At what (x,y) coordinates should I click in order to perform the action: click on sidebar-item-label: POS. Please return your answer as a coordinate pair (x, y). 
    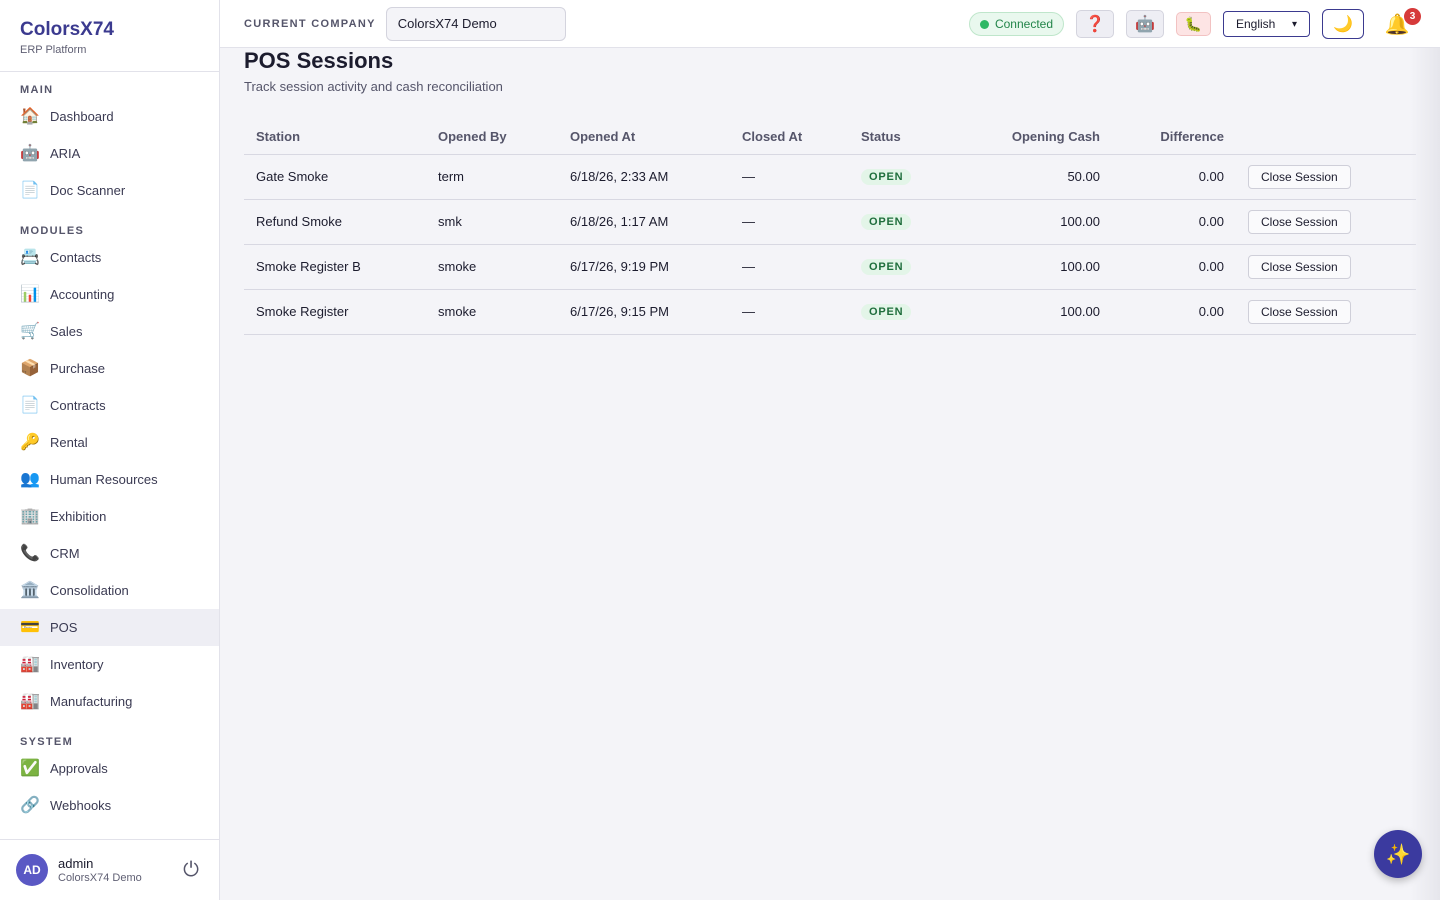
    Looking at the image, I should click on (64, 627).